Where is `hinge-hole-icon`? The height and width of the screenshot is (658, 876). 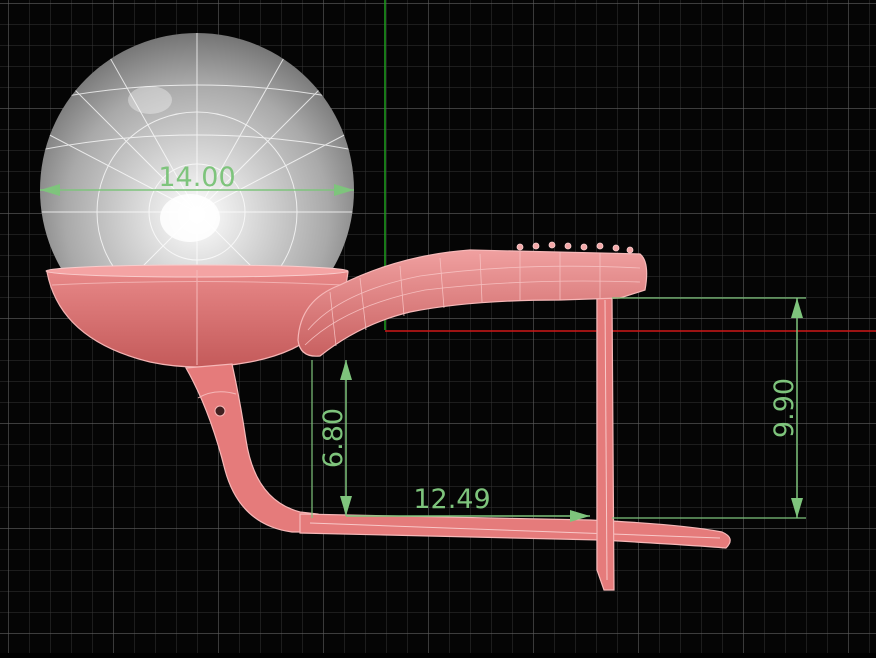 hinge-hole-icon is located at coordinates (220, 411).